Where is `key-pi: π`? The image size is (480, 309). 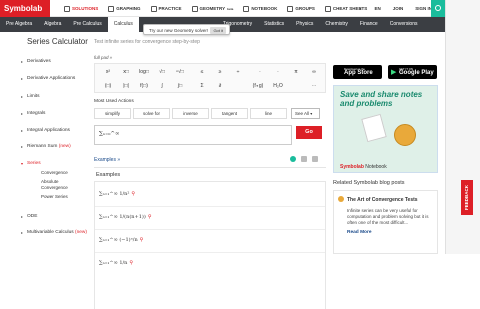 key-pi: π is located at coordinates (296, 72).